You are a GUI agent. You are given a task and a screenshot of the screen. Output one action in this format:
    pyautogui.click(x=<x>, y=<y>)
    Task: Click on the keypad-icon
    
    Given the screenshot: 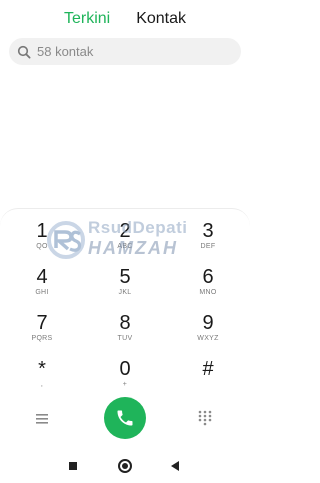 What is the action you would take?
    pyautogui.click(x=205, y=418)
    